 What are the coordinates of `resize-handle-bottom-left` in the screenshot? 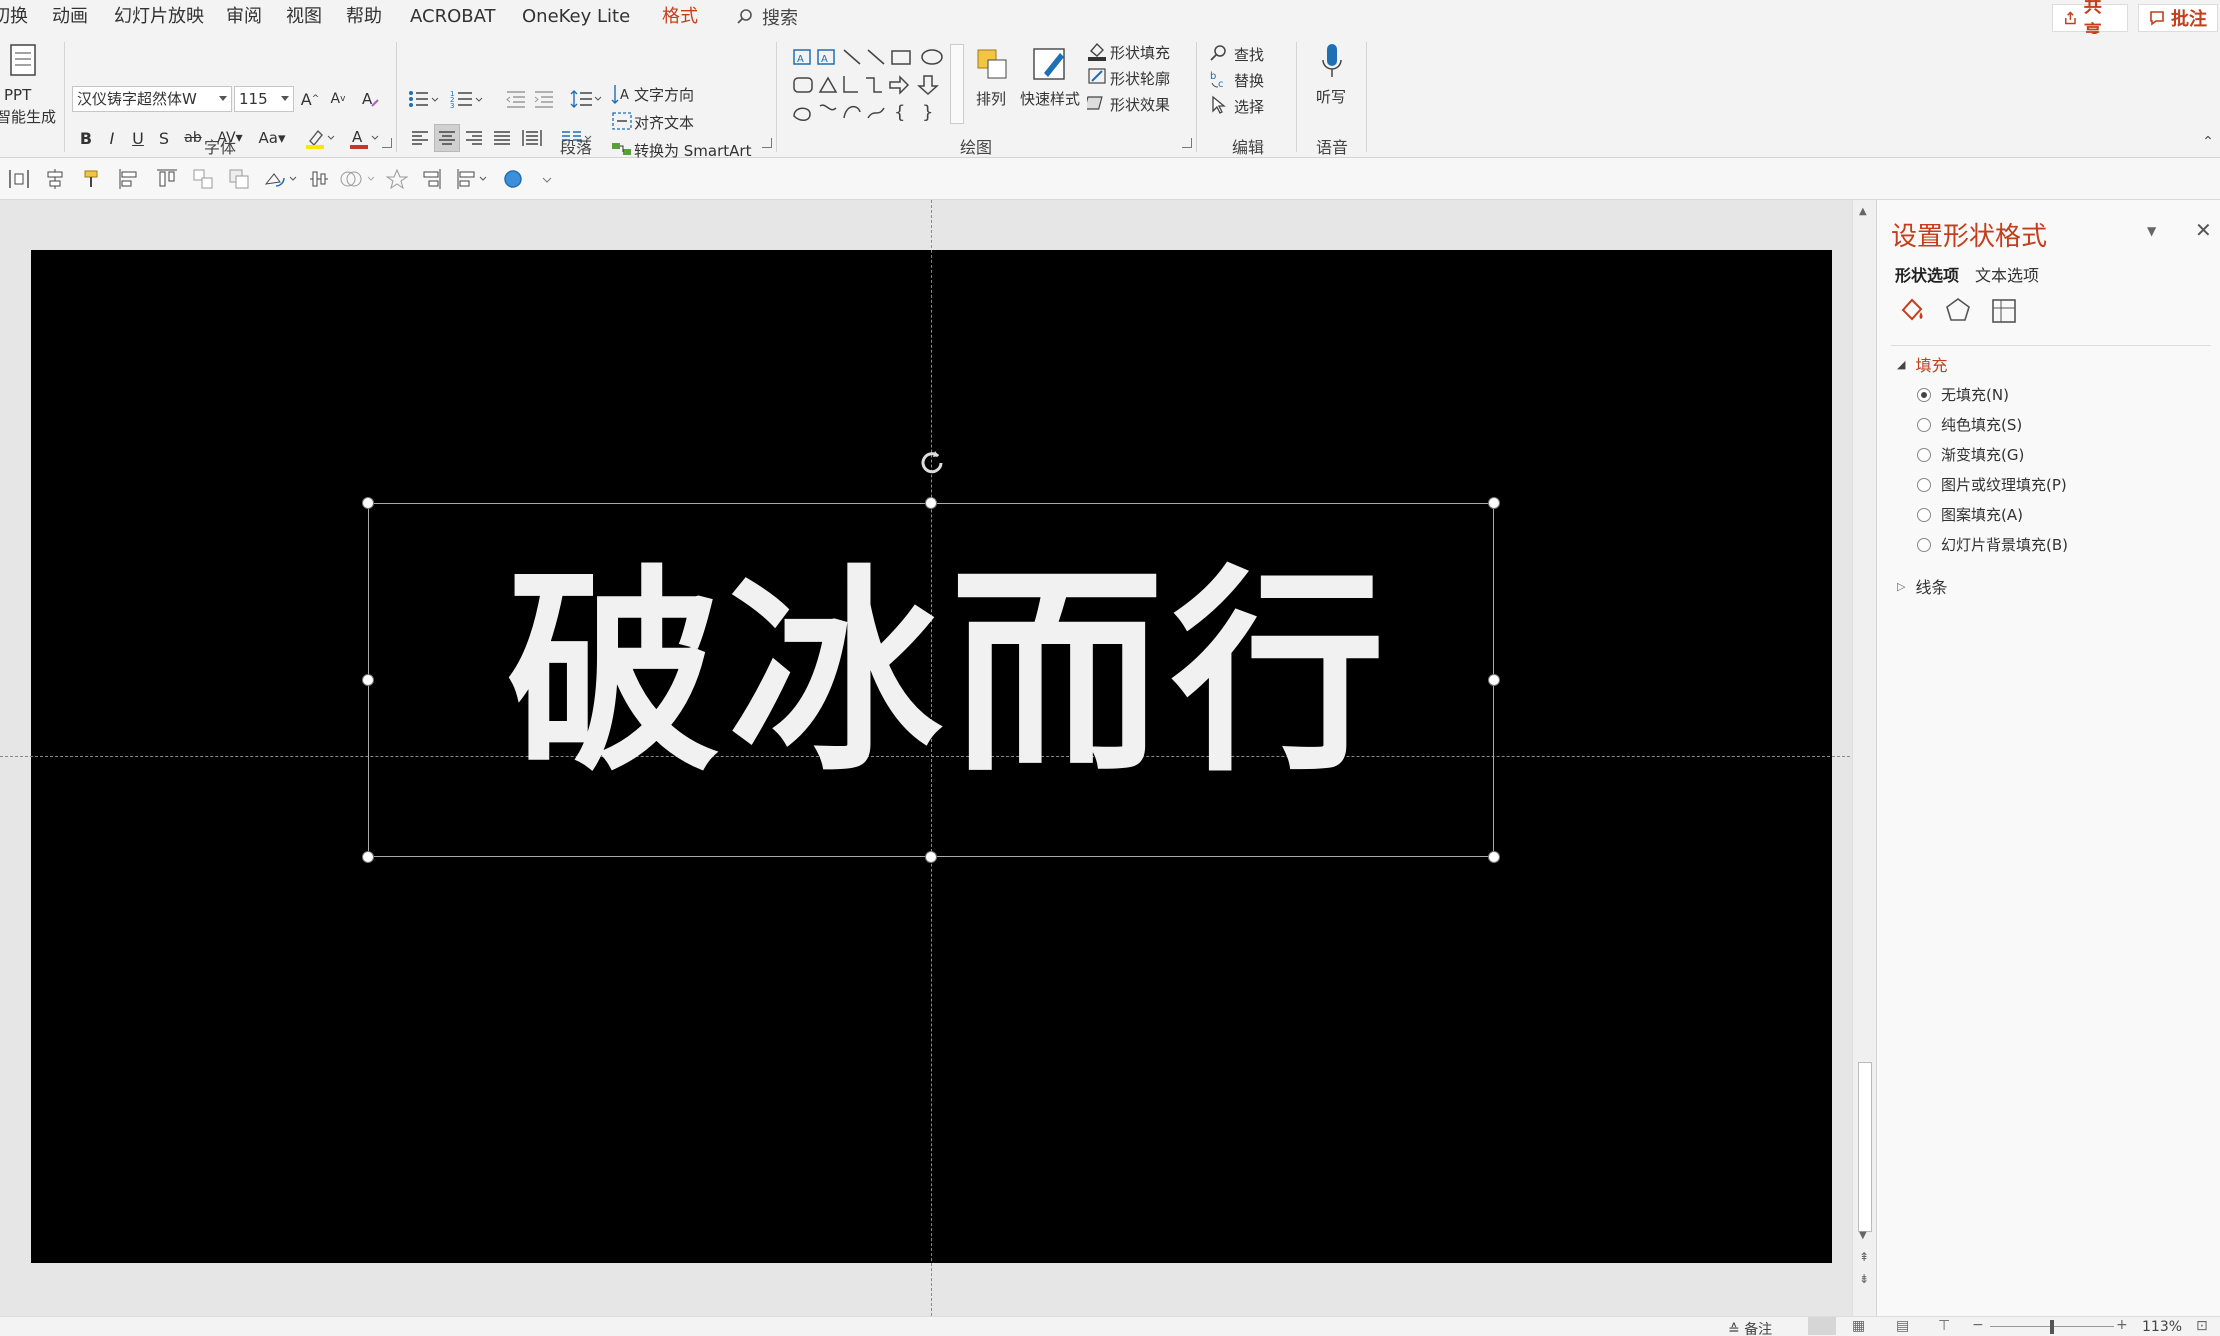 It's located at (368, 857).